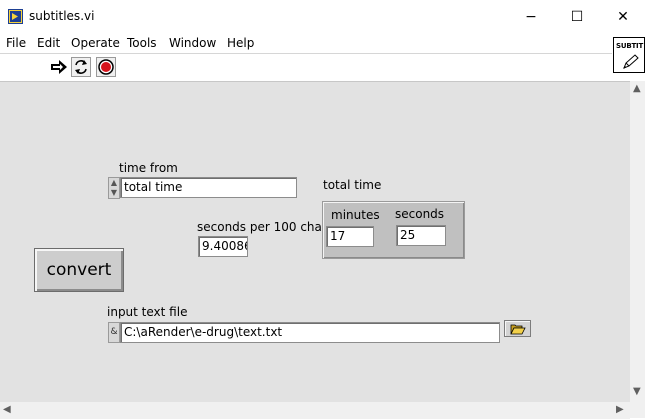 Image resolution: width=645 pixels, height=419 pixels. I want to click on vi-icon: SUBTIT, so click(629, 55).